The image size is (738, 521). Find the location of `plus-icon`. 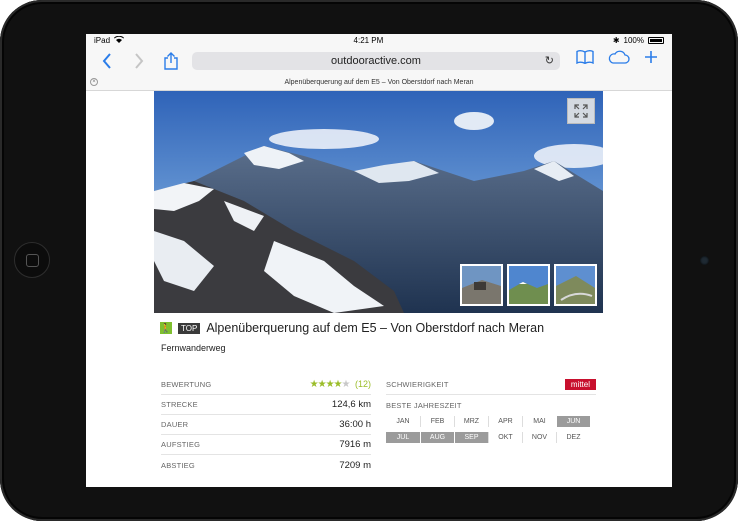

plus-icon is located at coordinates (651, 59).